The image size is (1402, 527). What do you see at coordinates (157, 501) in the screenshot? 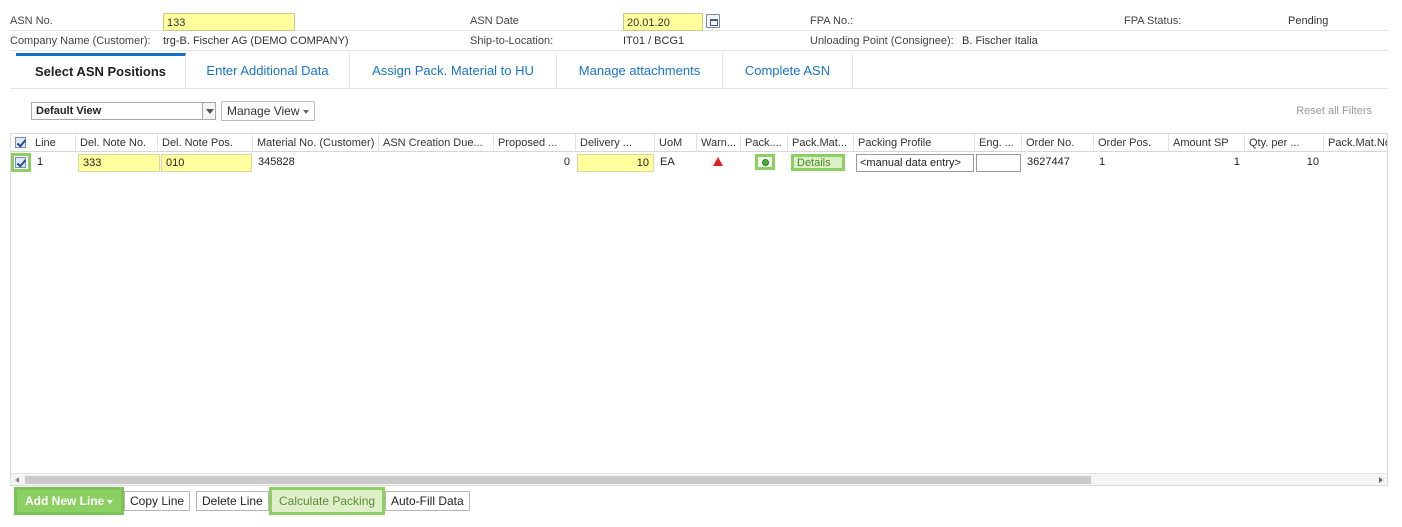
I see `copy-line-button: Copy Line` at bounding box center [157, 501].